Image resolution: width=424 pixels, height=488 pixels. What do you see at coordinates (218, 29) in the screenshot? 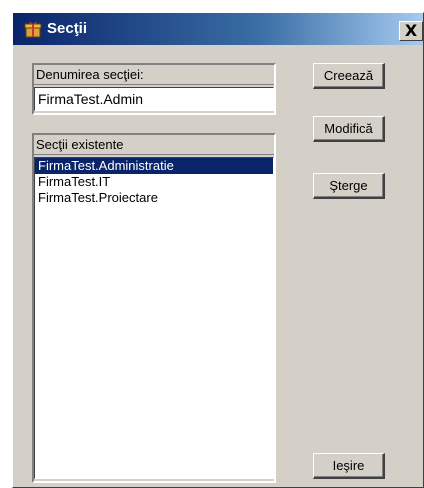
I see `title-bar: Secţii X` at bounding box center [218, 29].